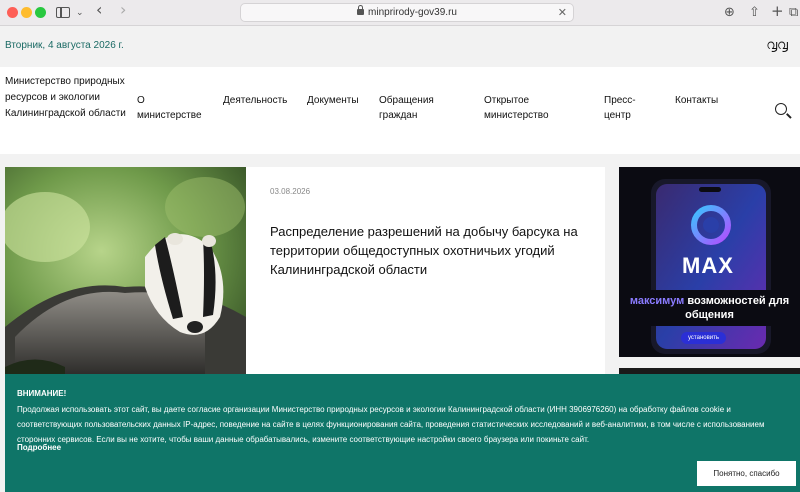  What do you see at coordinates (63, 12) in the screenshot?
I see `sidebar-toggle-icon` at bounding box center [63, 12].